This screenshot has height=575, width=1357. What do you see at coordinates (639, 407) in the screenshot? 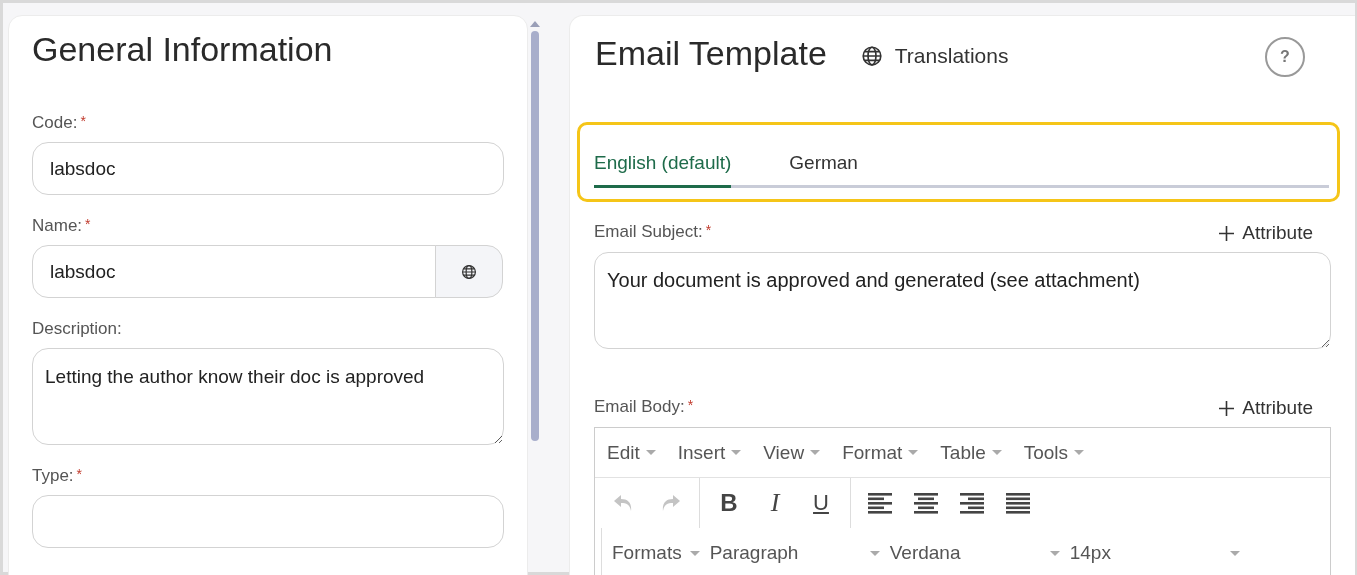
I see `field-label: Email Body:` at bounding box center [639, 407].